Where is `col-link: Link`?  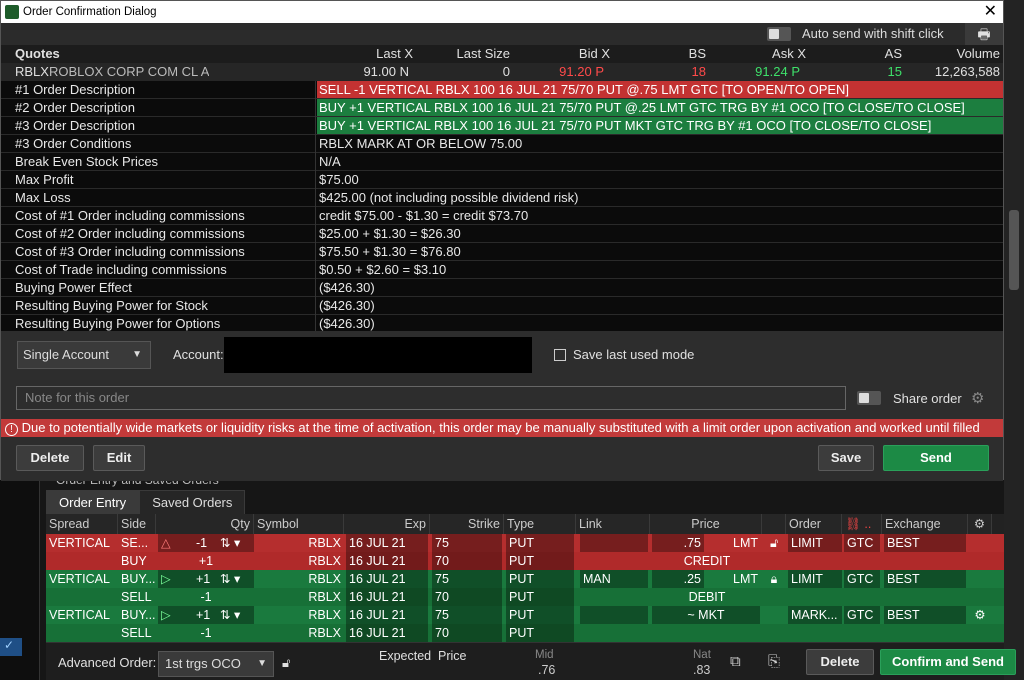
col-link: Link is located at coordinates (613, 524).